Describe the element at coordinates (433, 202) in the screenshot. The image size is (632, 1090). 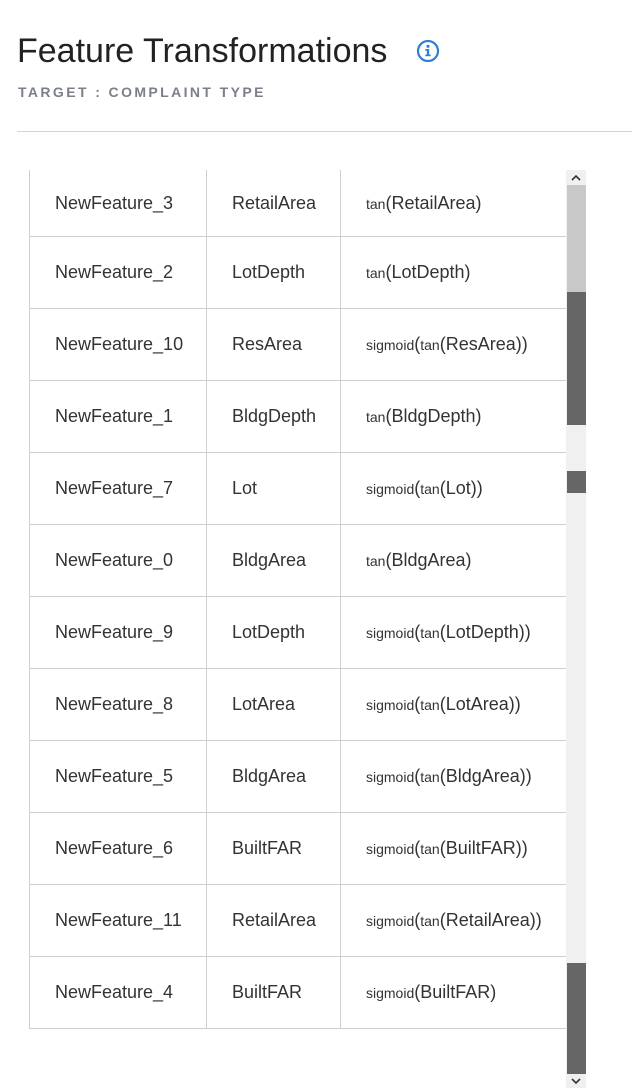
I see `function-argument: (RetailArea)` at that location.